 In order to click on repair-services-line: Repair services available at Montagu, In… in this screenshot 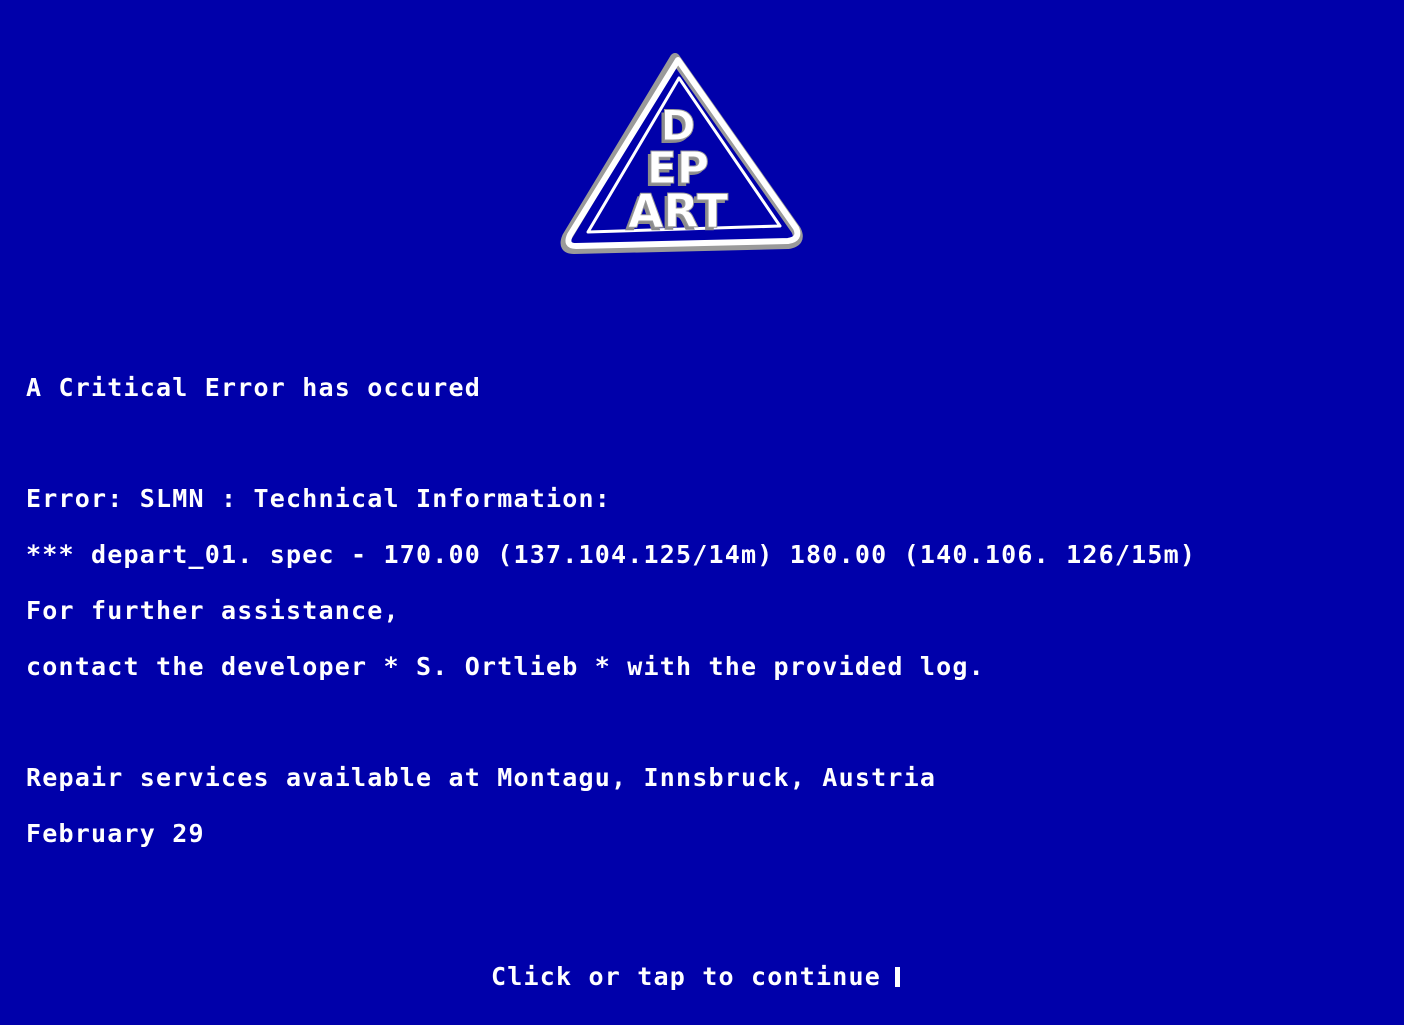, I will do `click(481, 777)`.